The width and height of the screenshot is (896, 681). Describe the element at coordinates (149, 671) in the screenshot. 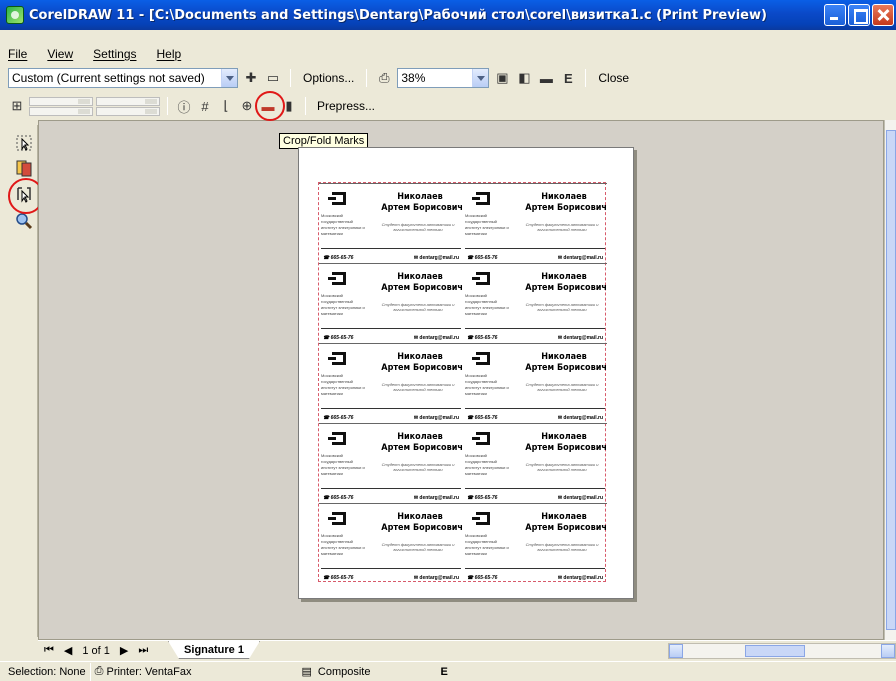

I see `status-printer: Printer: VentaFax` at that location.